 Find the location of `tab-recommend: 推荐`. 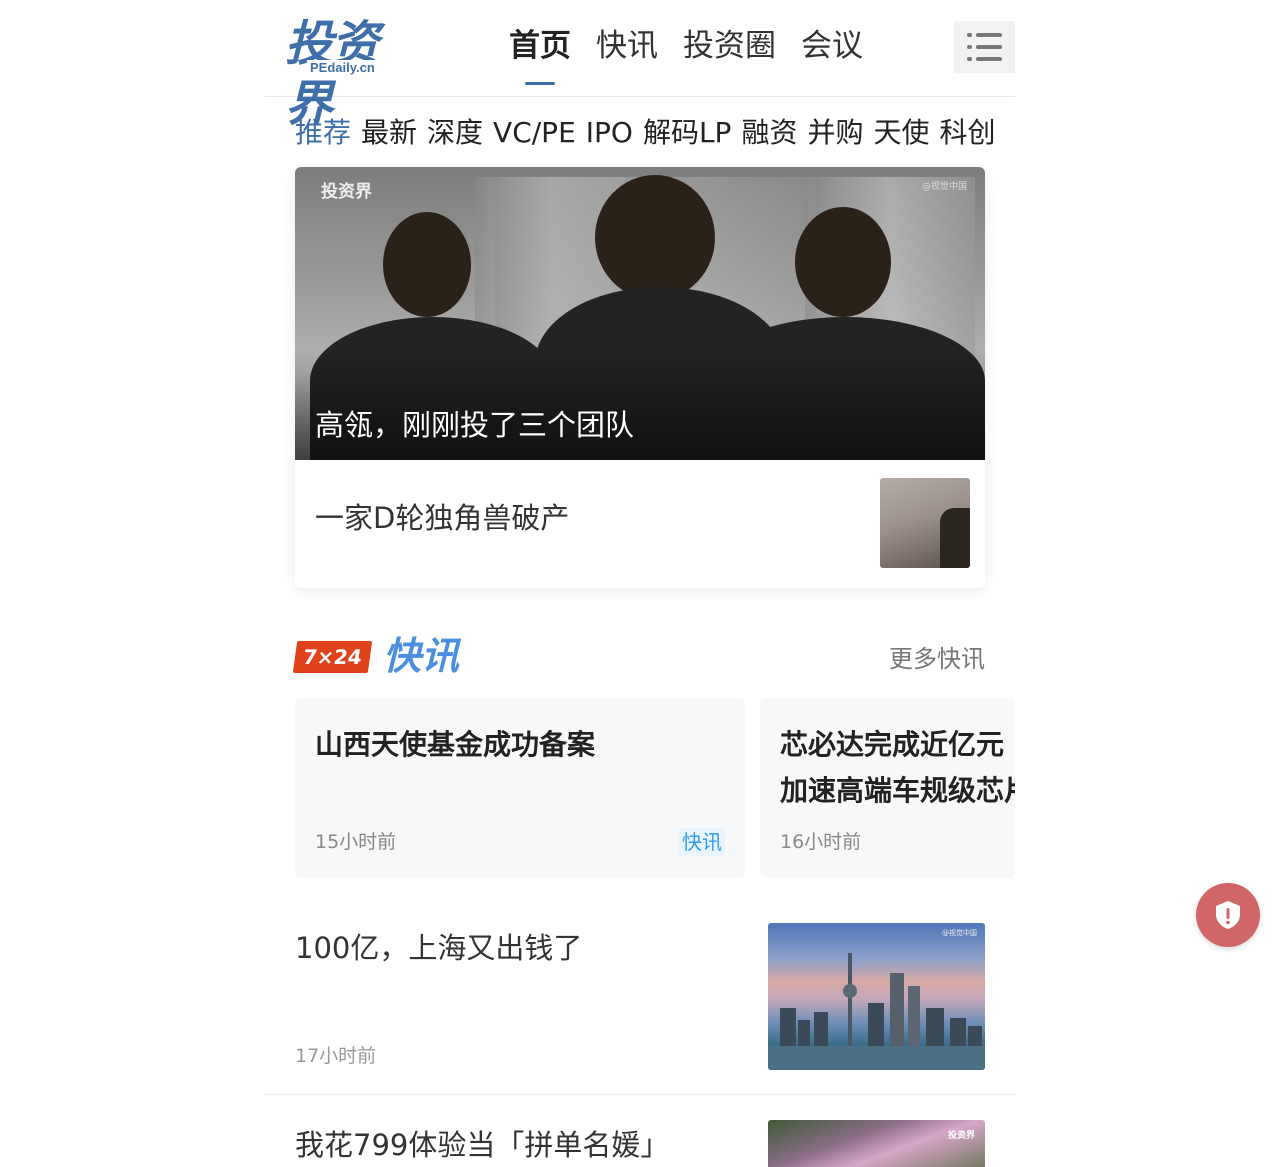

tab-recommend: 推荐 is located at coordinates (323, 133).